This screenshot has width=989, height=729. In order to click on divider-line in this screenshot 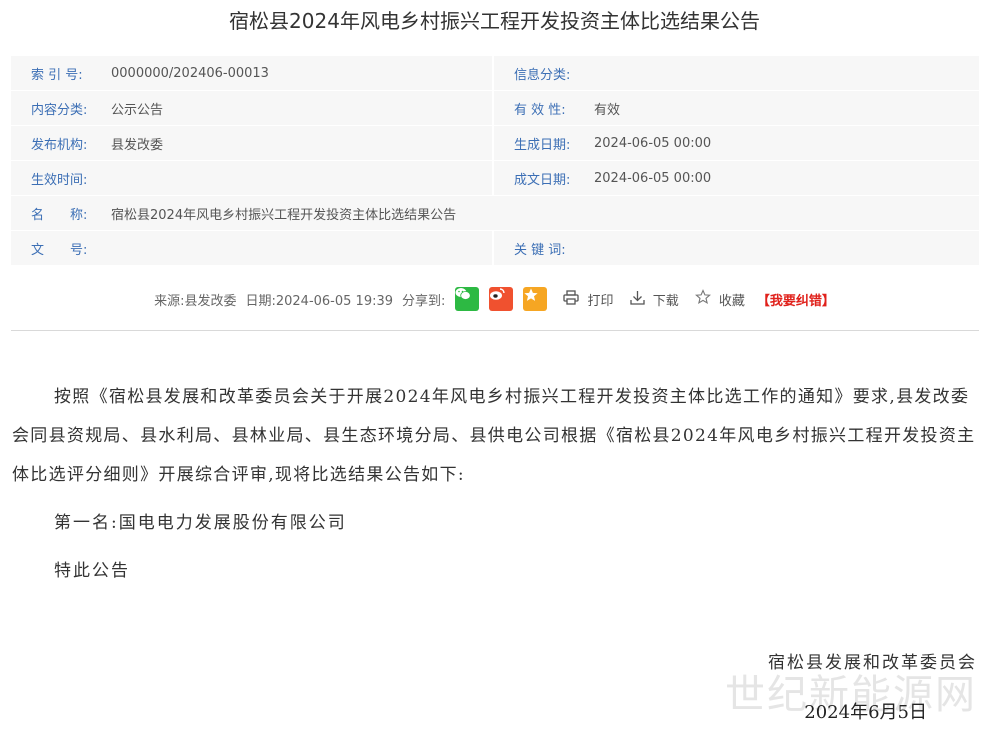, I will do `click(495, 330)`.